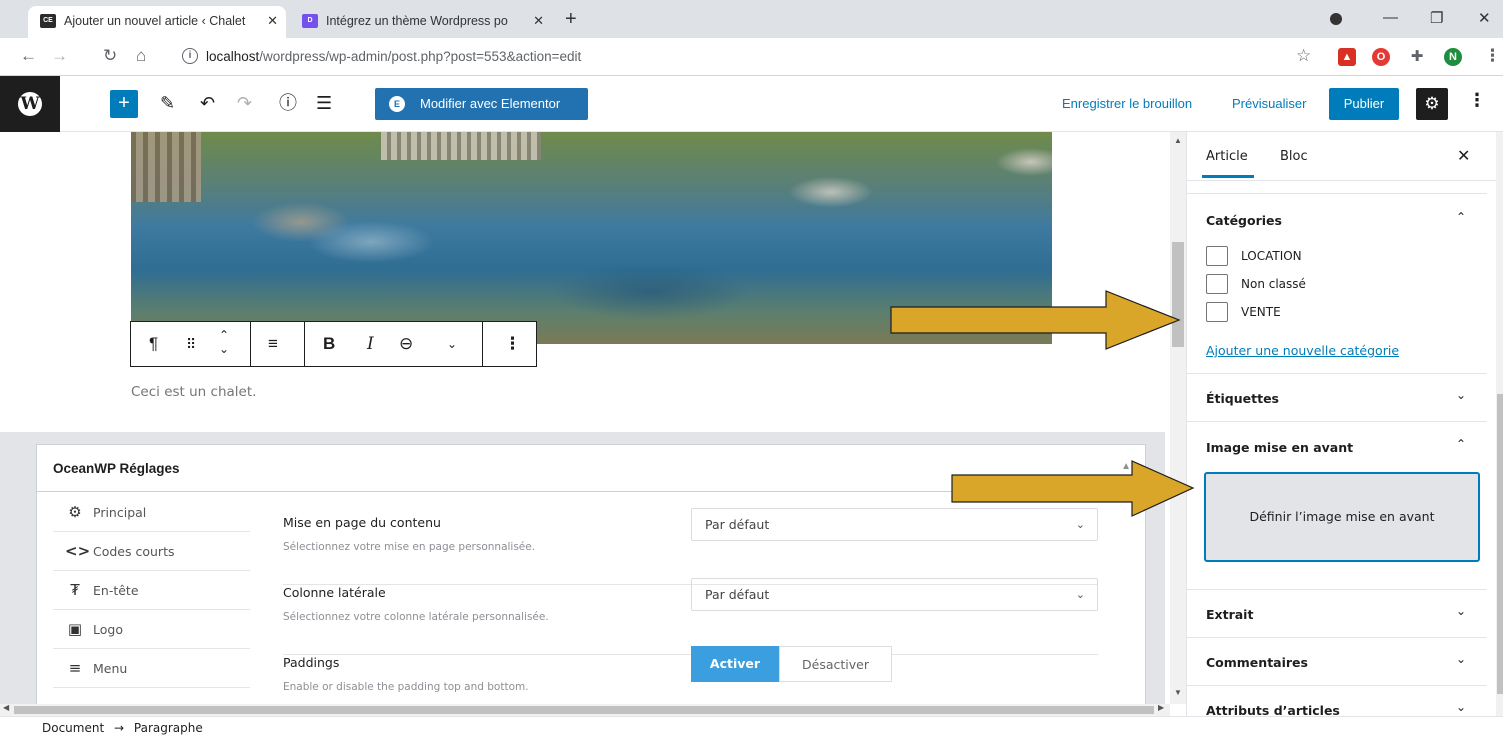  Describe the element at coordinates (1417, 57) in the screenshot. I see `extensions-puzzle-icon: ✚` at that location.